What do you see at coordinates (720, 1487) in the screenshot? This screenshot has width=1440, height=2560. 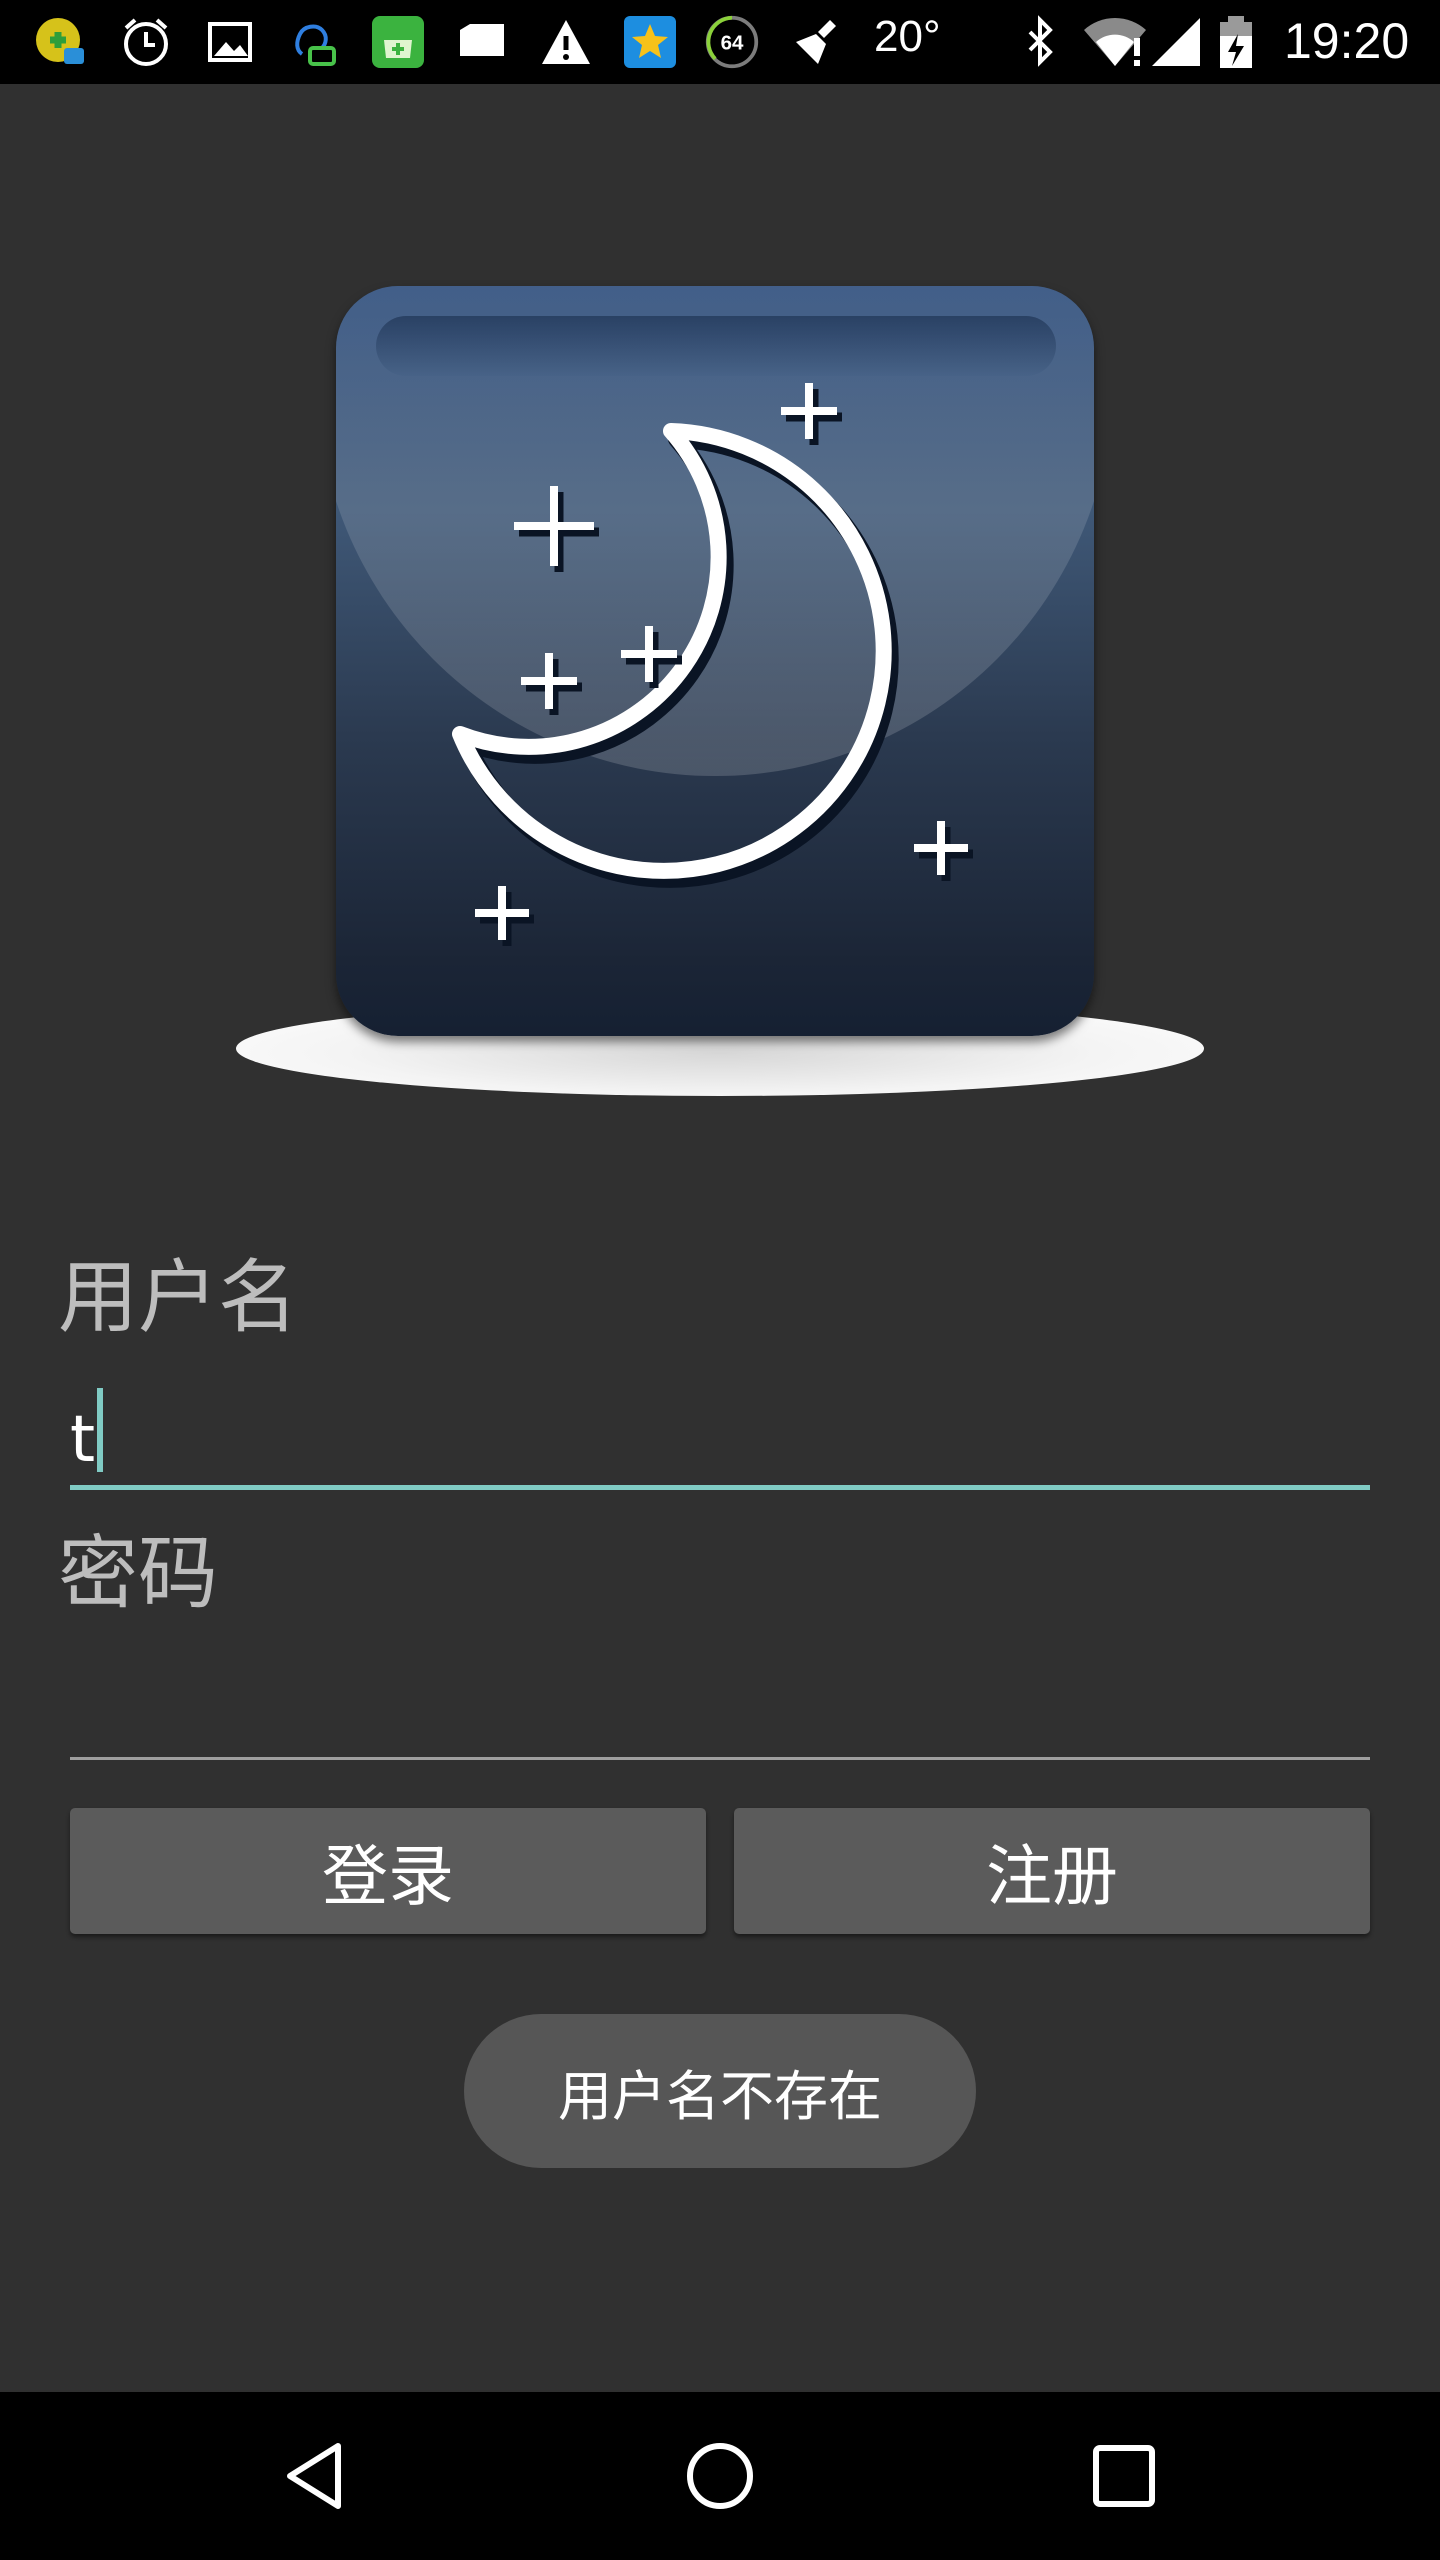 I see `username-underline` at bounding box center [720, 1487].